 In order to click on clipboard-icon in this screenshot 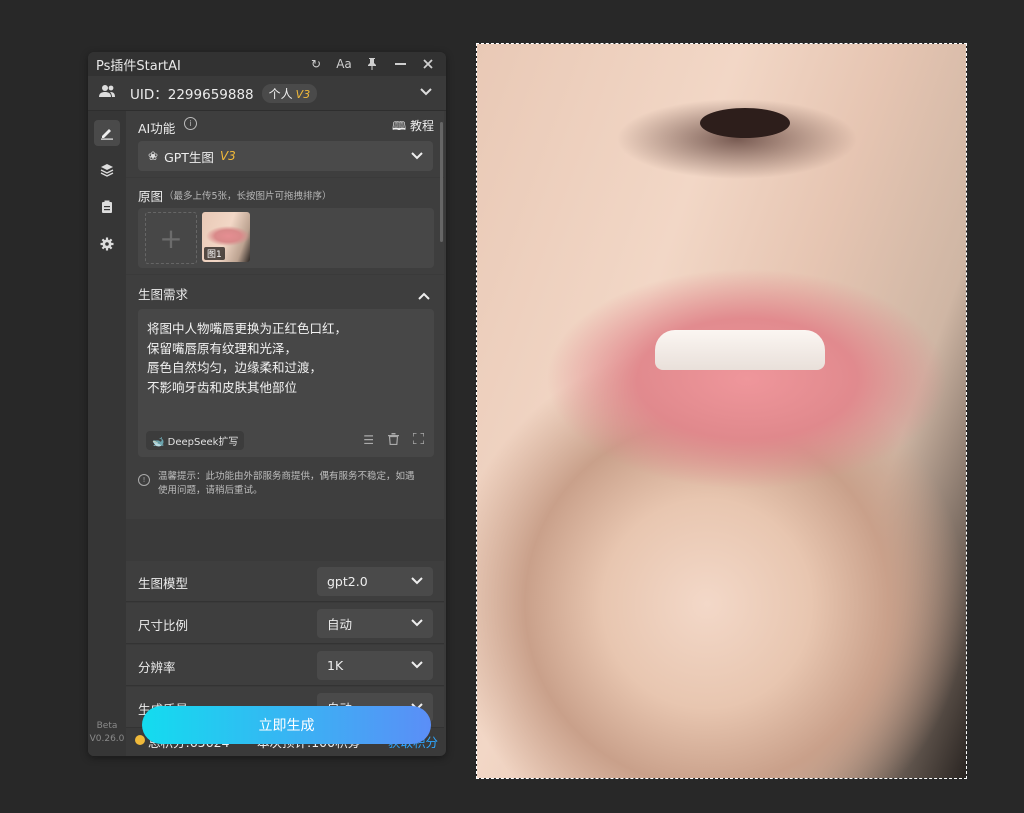, I will do `click(107, 207)`.